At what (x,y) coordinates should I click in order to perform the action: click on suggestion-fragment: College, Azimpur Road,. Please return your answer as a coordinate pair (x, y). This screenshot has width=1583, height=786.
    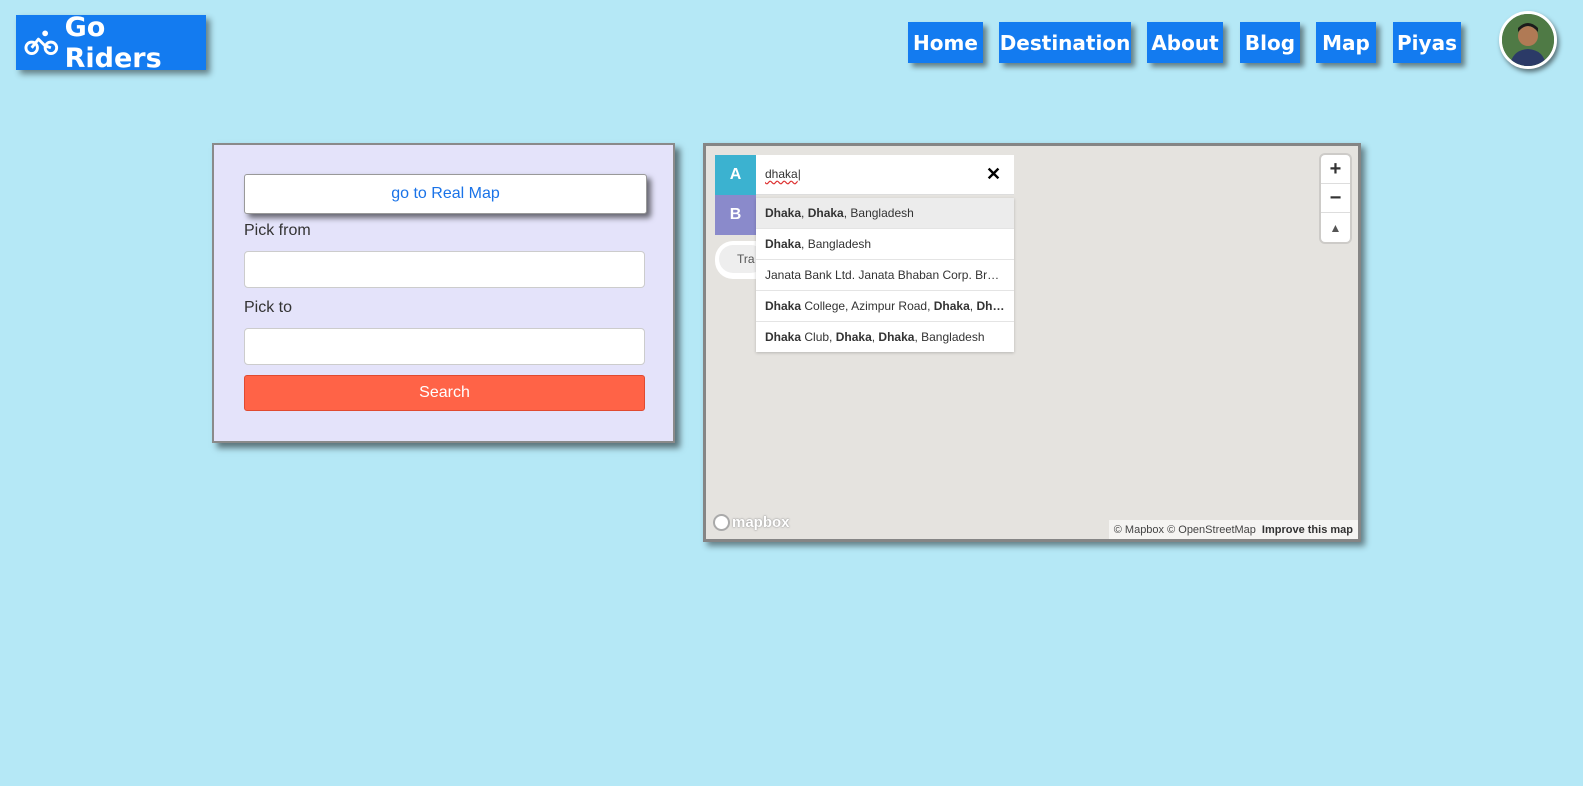
    Looking at the image, I should click on (867, 306).